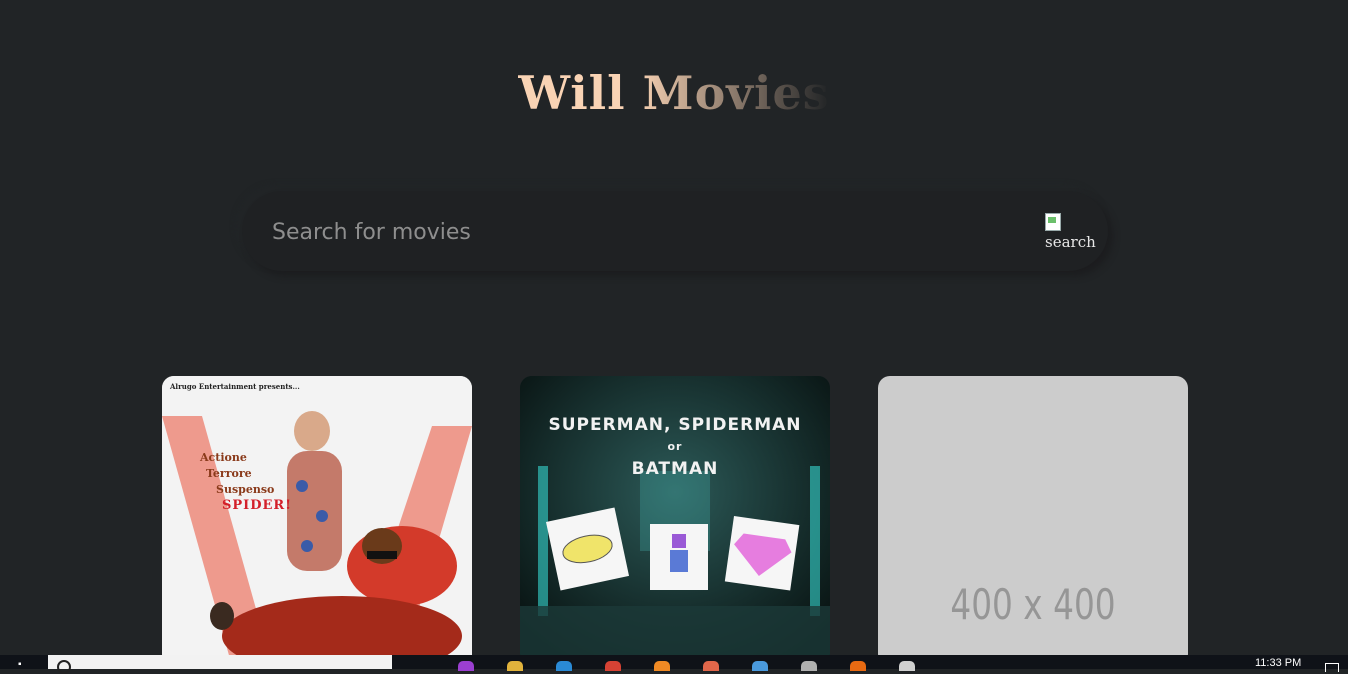 Image resolution: width=1348 pixels, height=674 pixels. I want to click on notification-center-icon, so click(1332, 667).